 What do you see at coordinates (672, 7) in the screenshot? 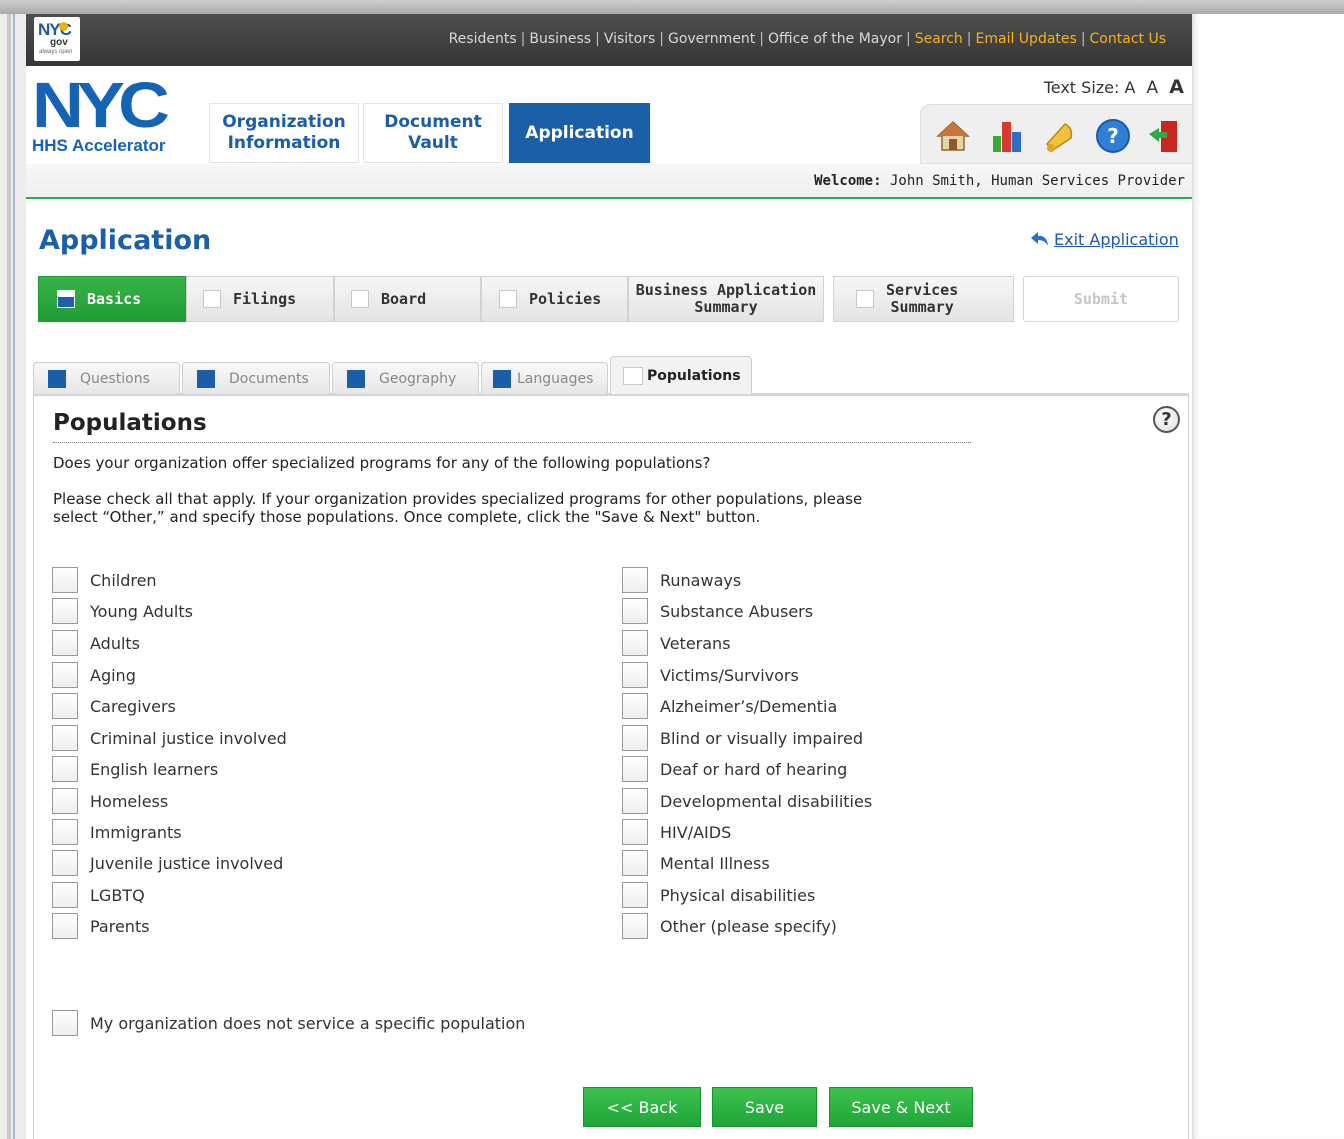
I see `window-top-border` at bounding box center [672, 7].